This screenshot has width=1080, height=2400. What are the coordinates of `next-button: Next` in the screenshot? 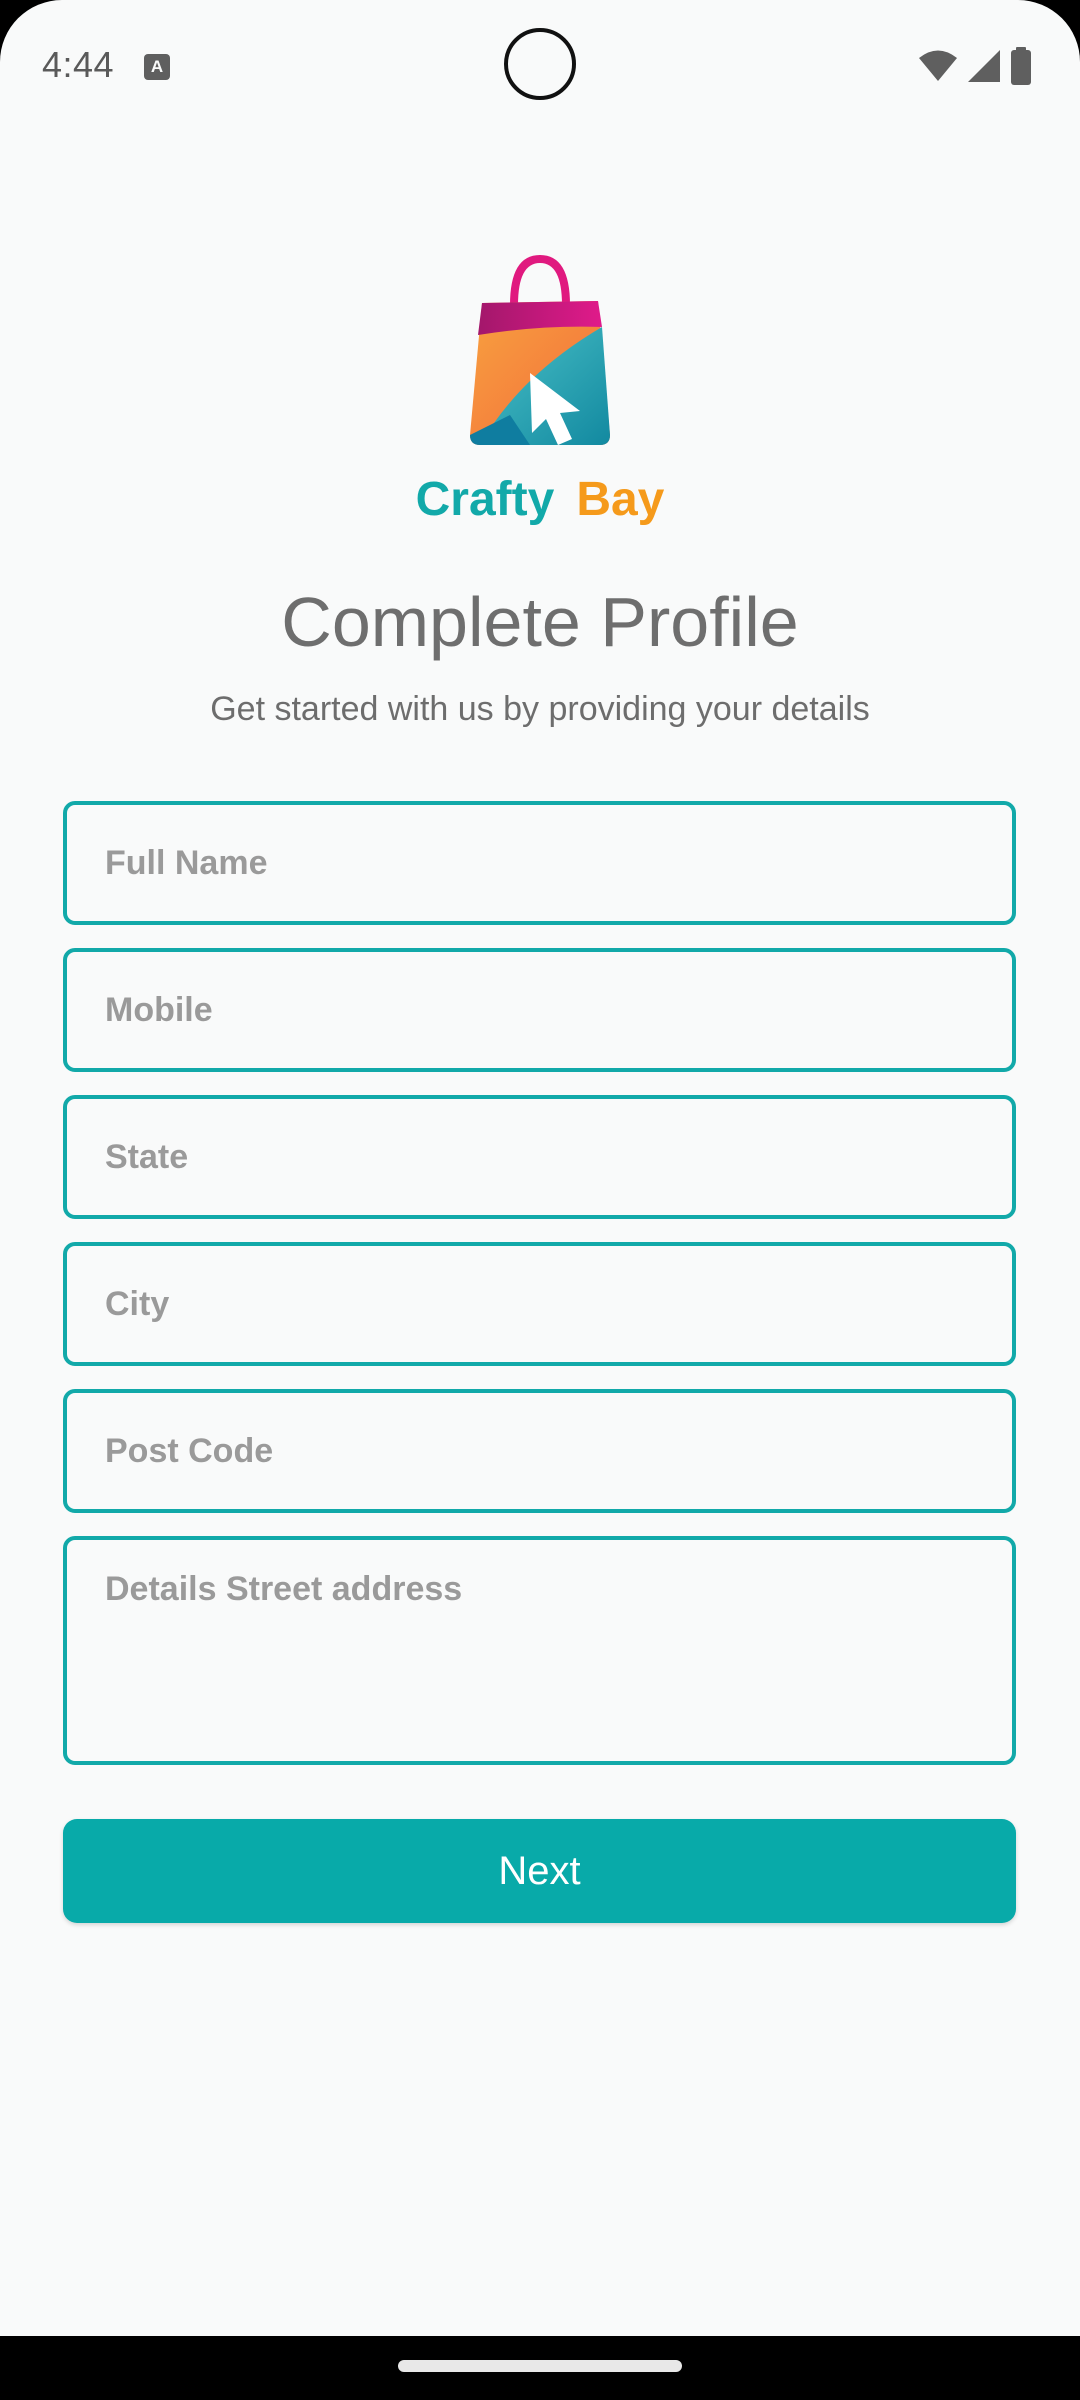 It's located at (539, 1871).